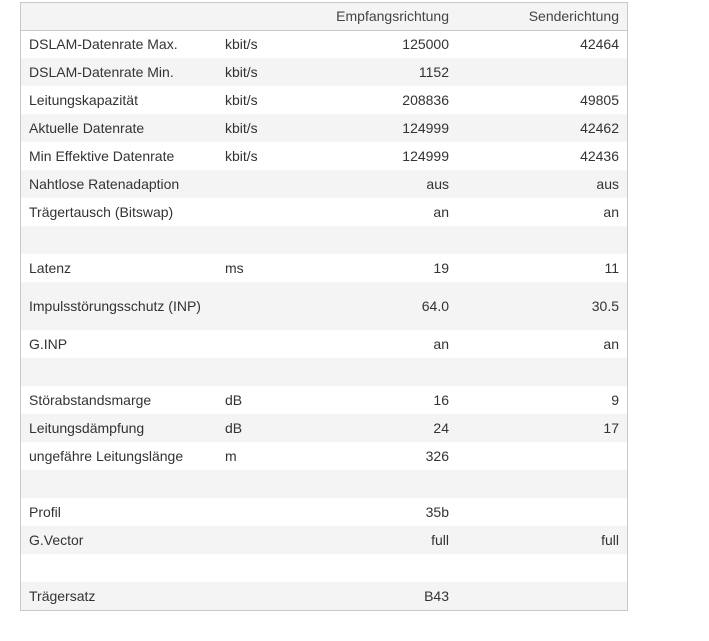 Image resolution: width=709 pixels, height=641 pixels. Describe the element at coordinates (611, 268) in the screenshot. I see `row-upstream-value: 11` at that location.